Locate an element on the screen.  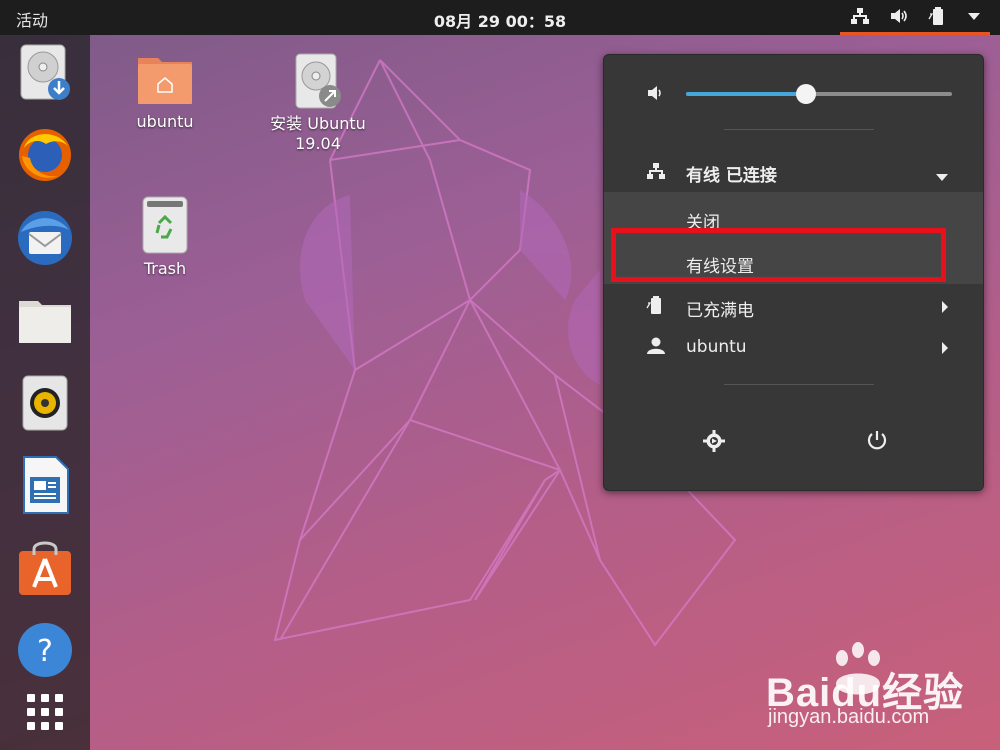
activities-button: 活动 is located at coordinates (32, 19).